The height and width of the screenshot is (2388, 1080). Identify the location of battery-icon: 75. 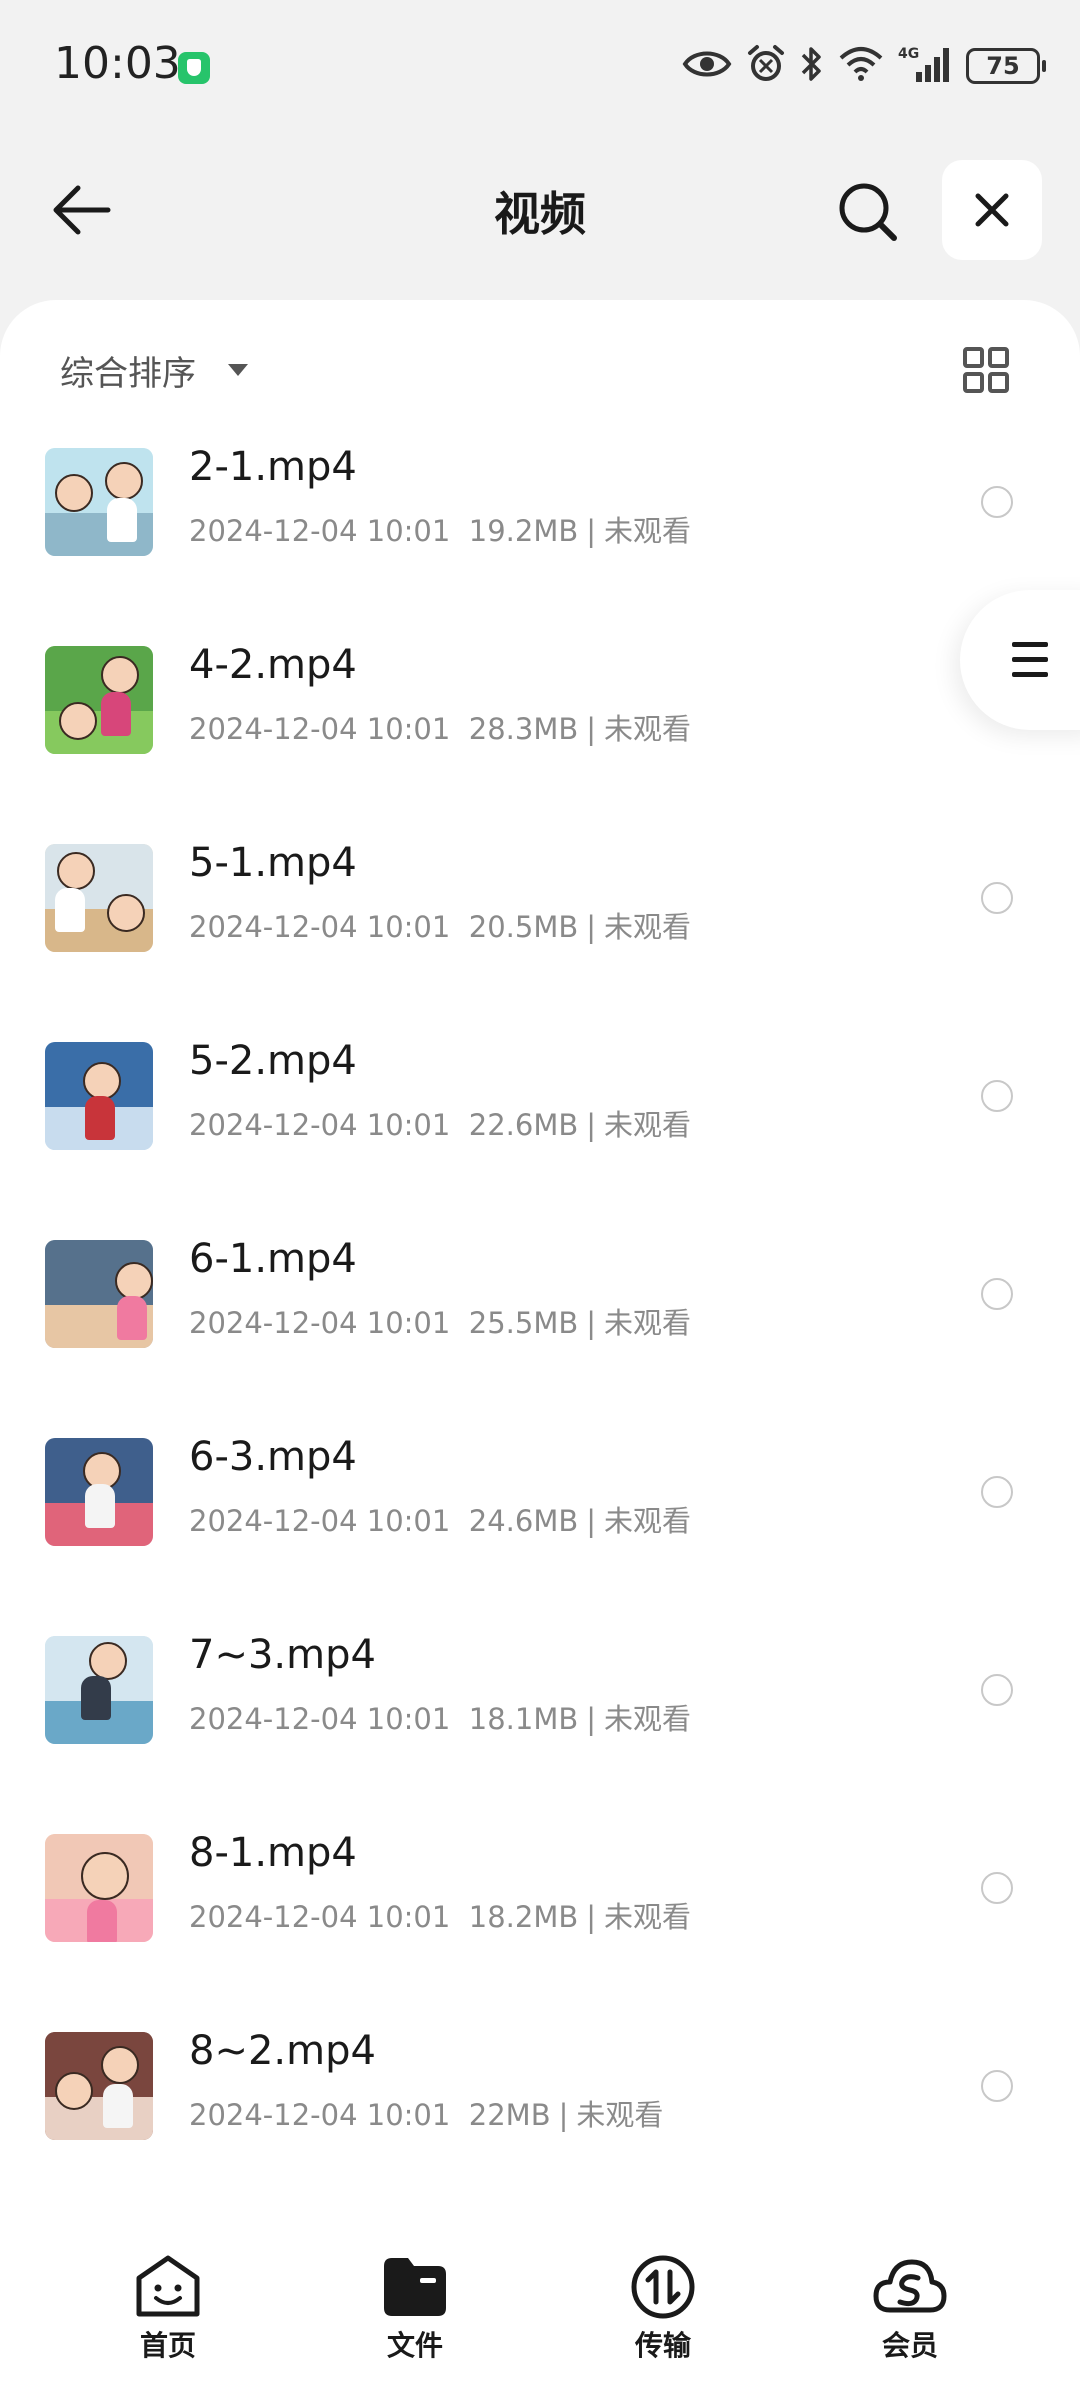
(1006, 66).